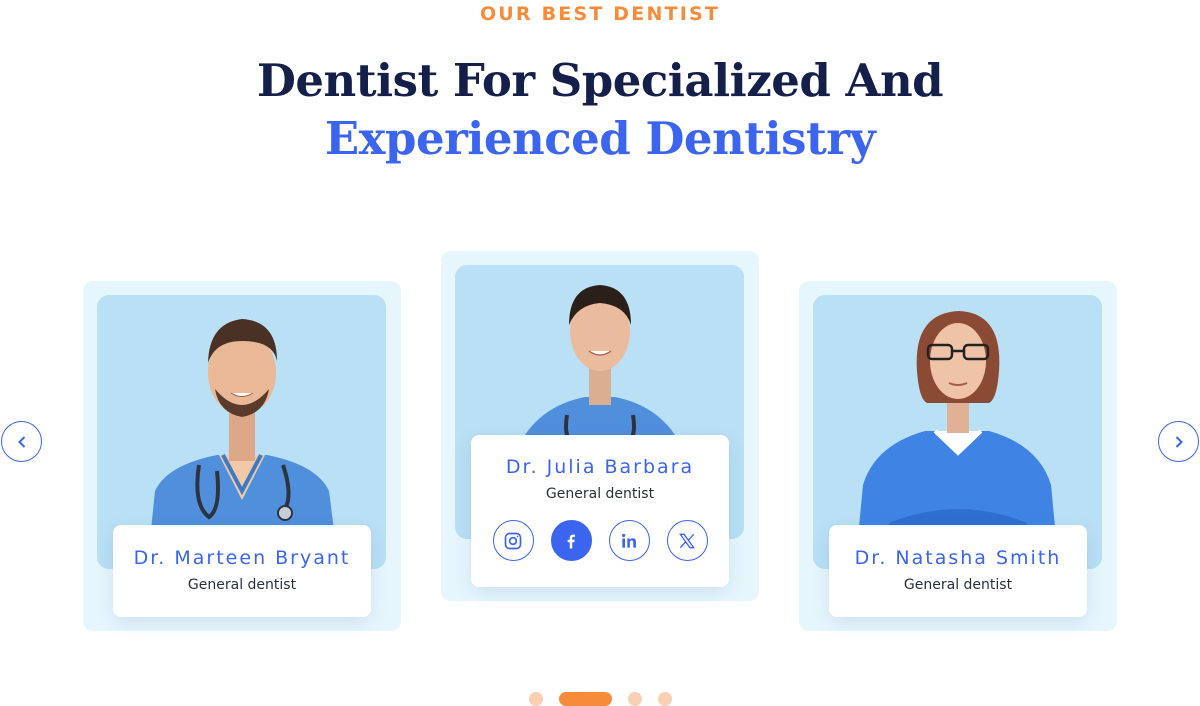  Describe the element at coordinates (600, 80) in the screenshot. I see `title-line-1: Dentist For Specialized And` at that location.